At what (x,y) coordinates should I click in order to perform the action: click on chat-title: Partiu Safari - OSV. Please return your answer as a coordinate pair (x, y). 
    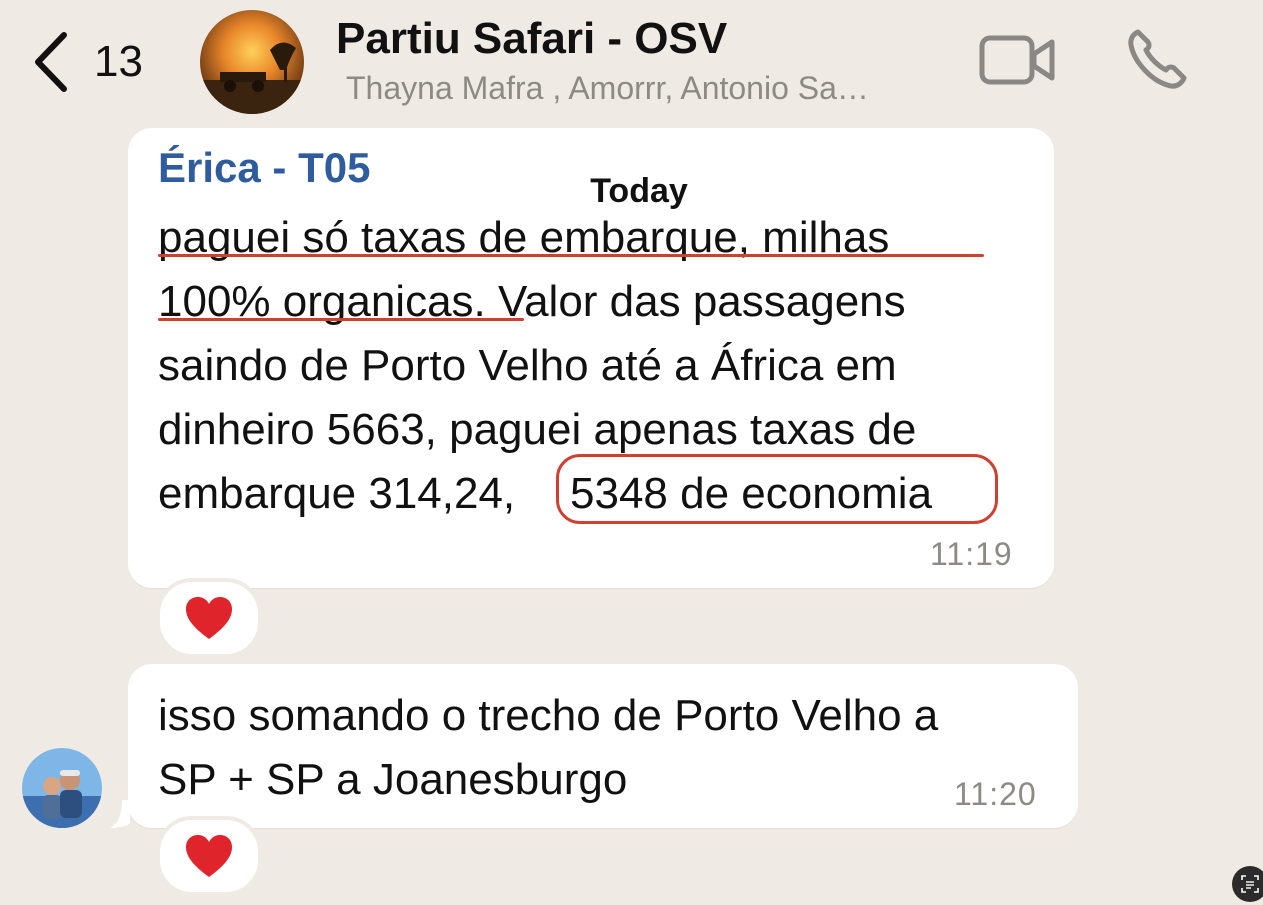
    Looking at the image, I should click on (531, 39).